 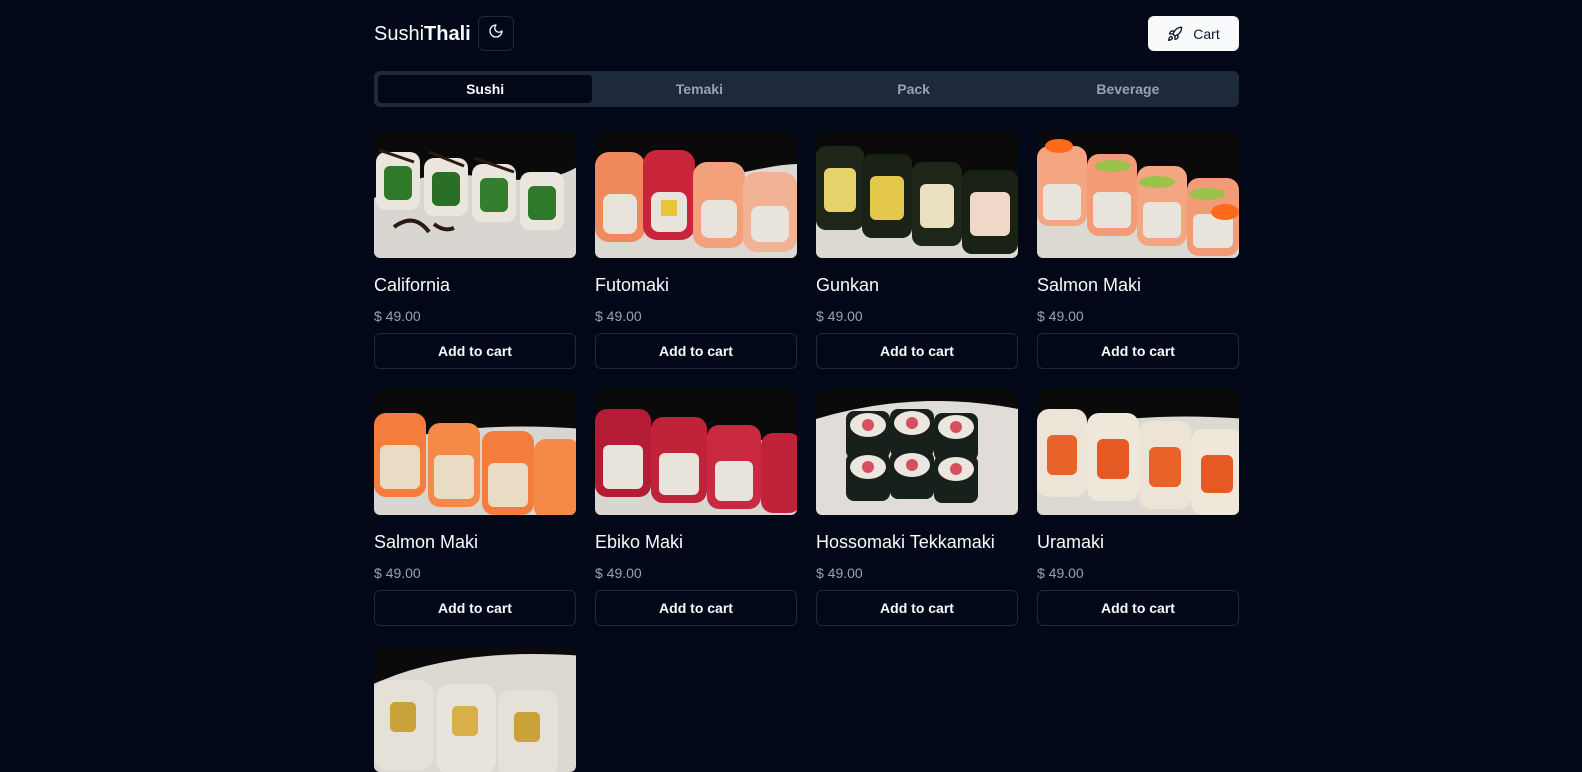 I want to click on product-card: California $ 49.00 Add to cart, so click(x=475, y=250).